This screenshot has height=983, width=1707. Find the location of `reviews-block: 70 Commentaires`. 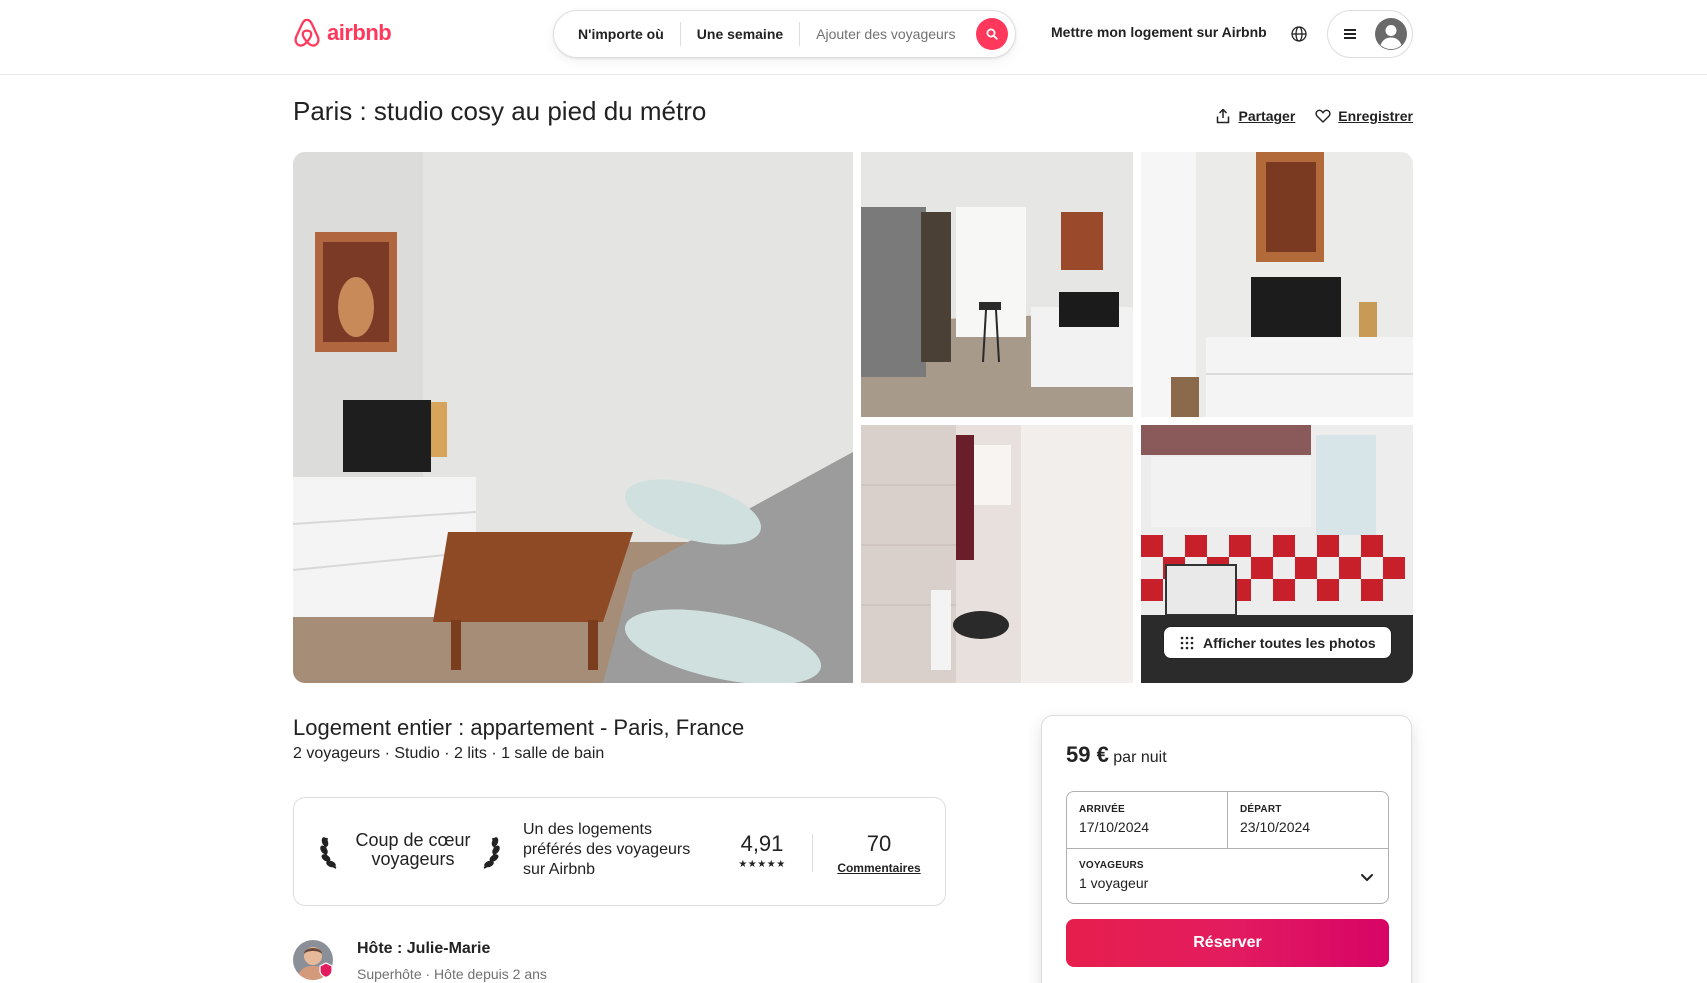

reviews-block: 70 Commentaires is located at coordinates (879, 853).